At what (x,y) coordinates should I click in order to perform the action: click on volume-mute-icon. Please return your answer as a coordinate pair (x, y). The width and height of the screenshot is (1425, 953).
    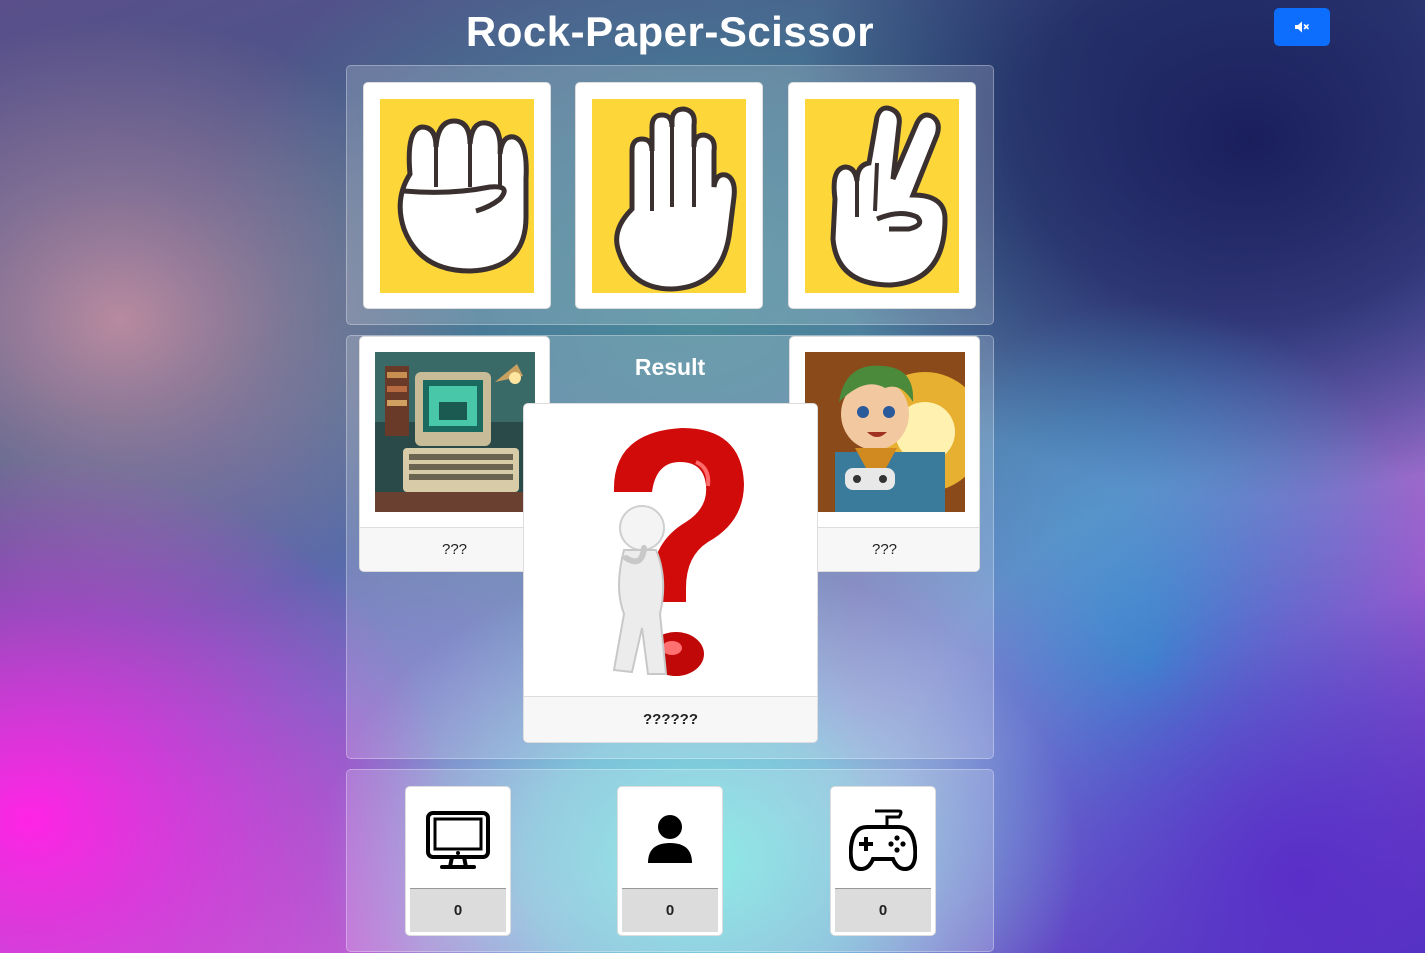
    Looking at the image, I should click on (1302, 27).